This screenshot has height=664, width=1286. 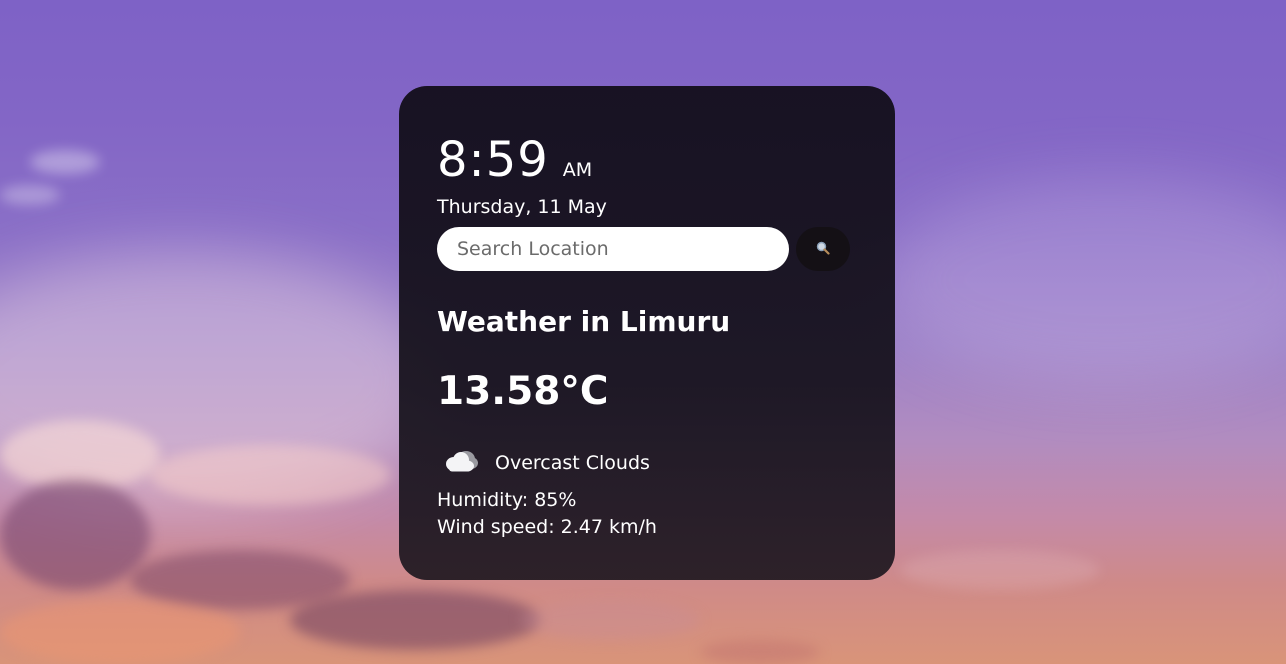 I want to click on clock-time: 8:59, so click(x=493, y=160).